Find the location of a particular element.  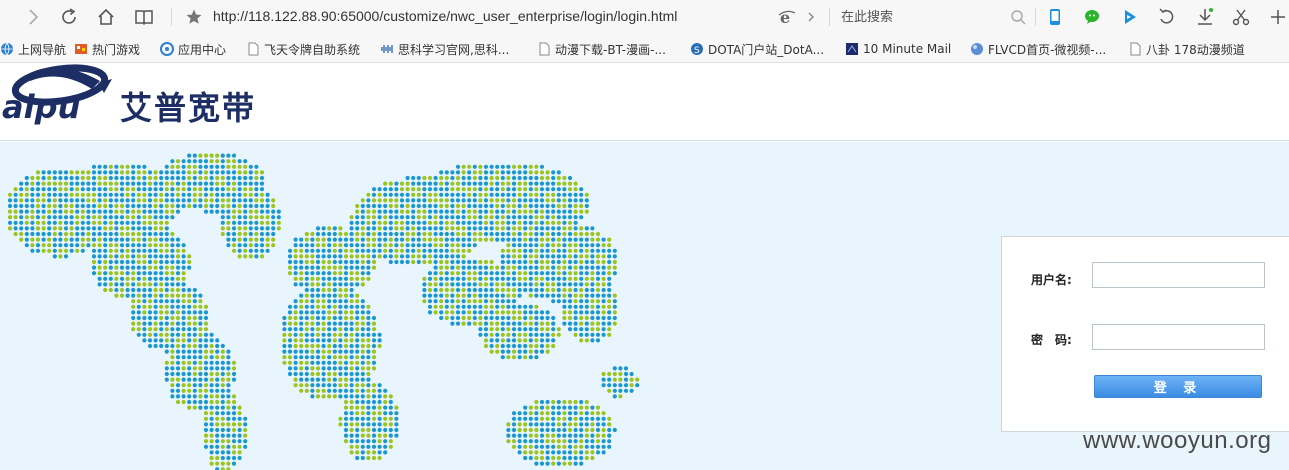

password-label: 密 码: is located at coordinates (1051, 340).